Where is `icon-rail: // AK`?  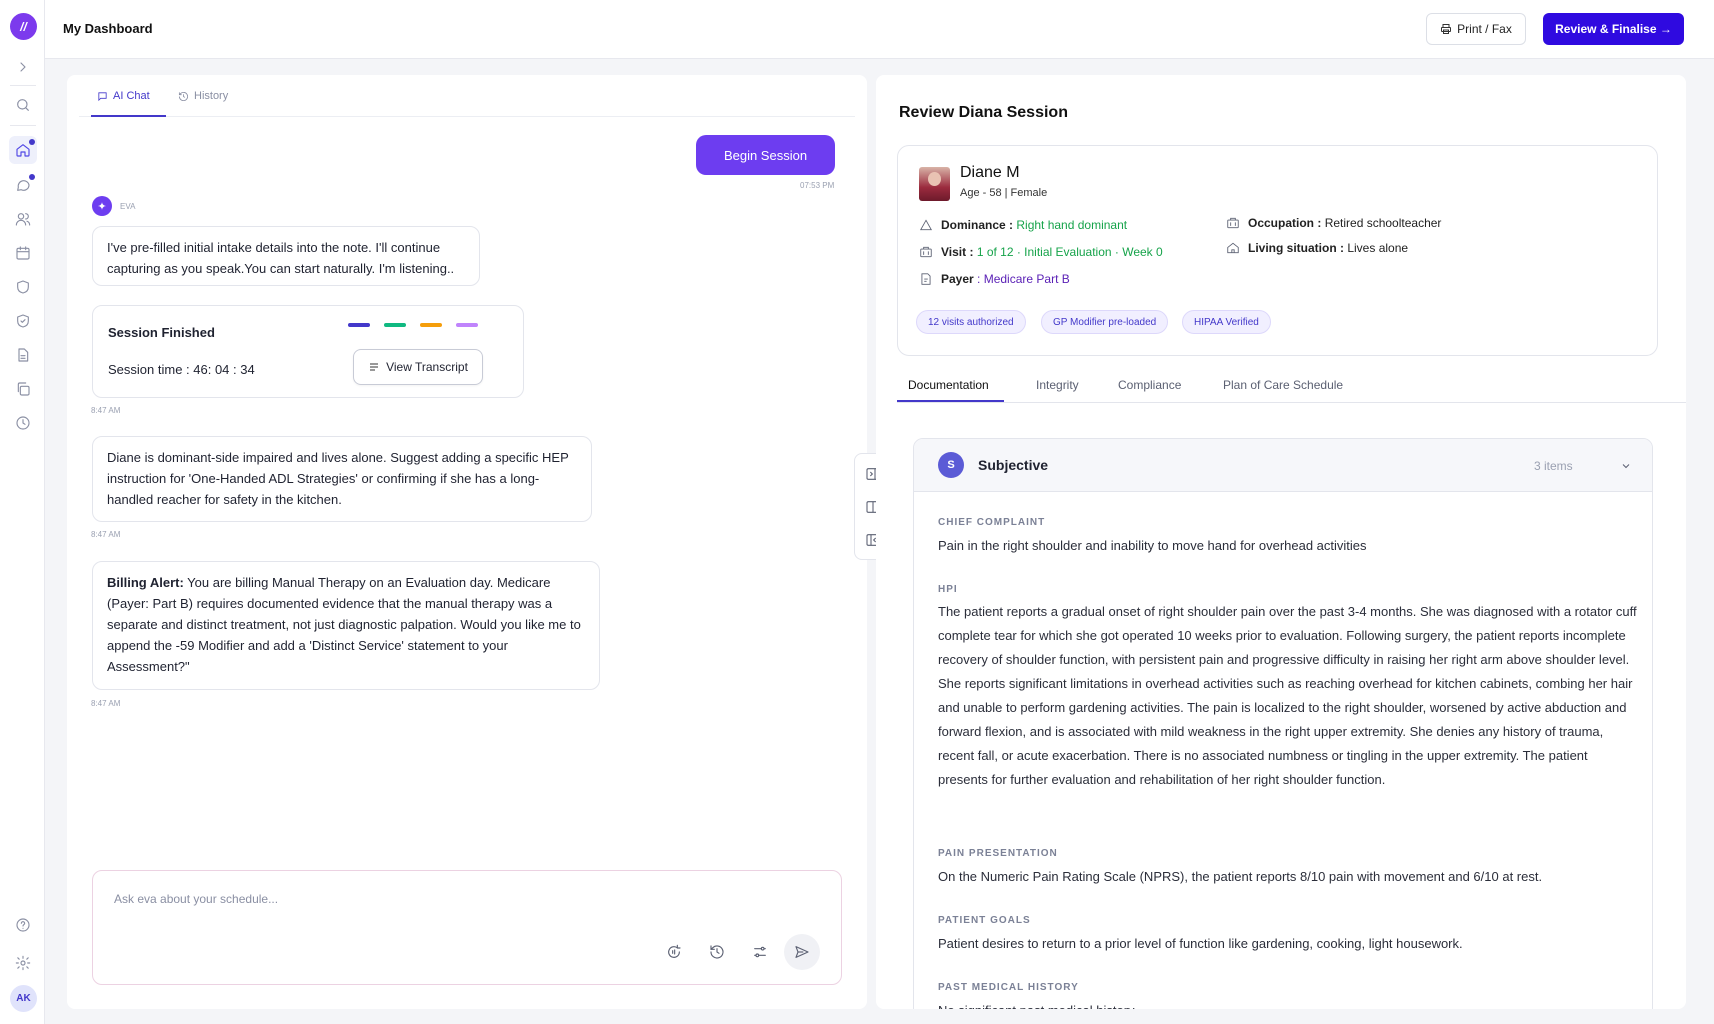 icon-rail: // AK is located at coordinates (22, 512).